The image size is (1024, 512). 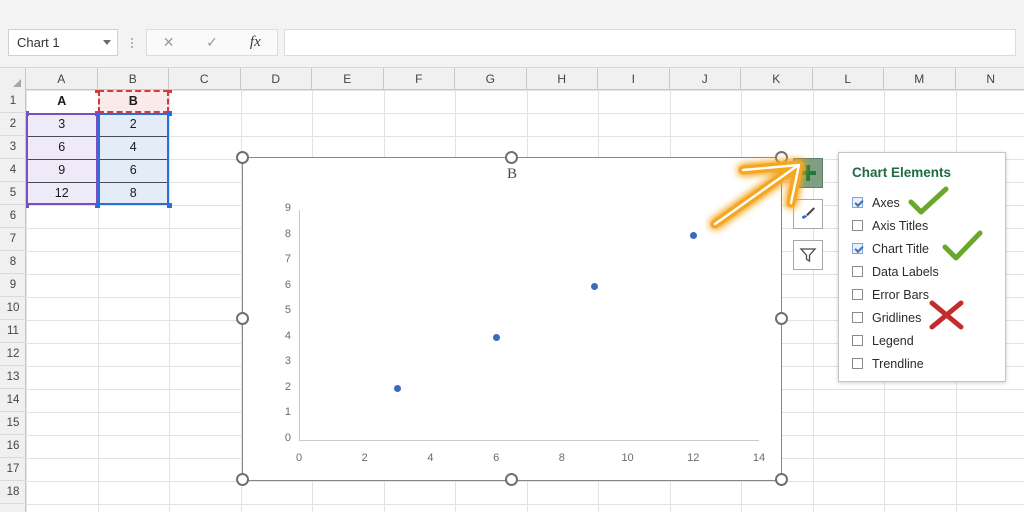 What do you see at coordinates (276, 79) in the screenshot?
I see `column-header-D: D` at bounding box center [276, 79].